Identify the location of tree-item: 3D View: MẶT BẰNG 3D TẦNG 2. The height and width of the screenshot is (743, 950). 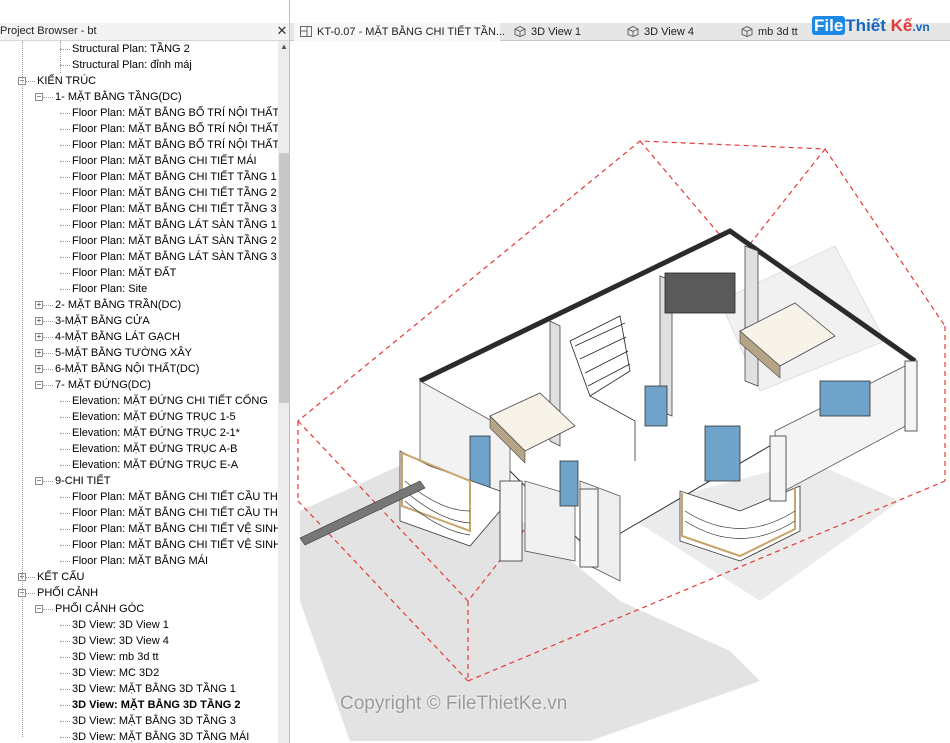
(156, 705).